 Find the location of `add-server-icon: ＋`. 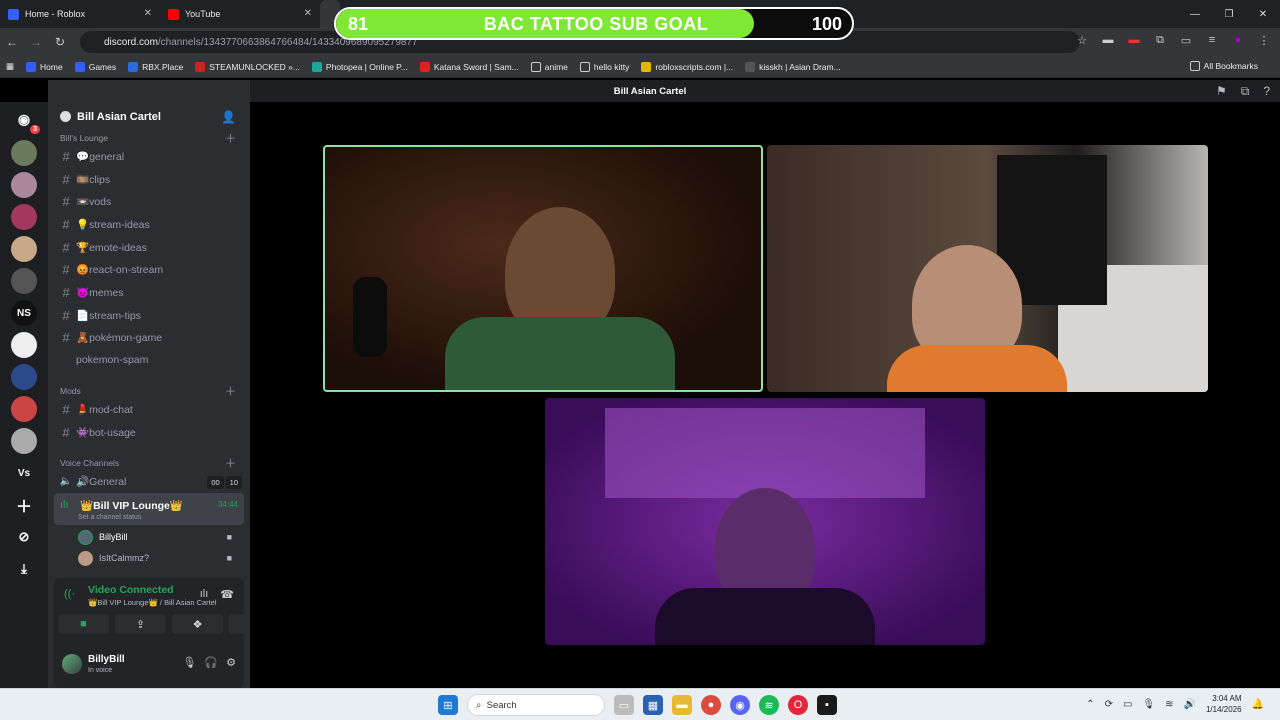

add-server-icon: ＋ is located at coordinates (24, 505).